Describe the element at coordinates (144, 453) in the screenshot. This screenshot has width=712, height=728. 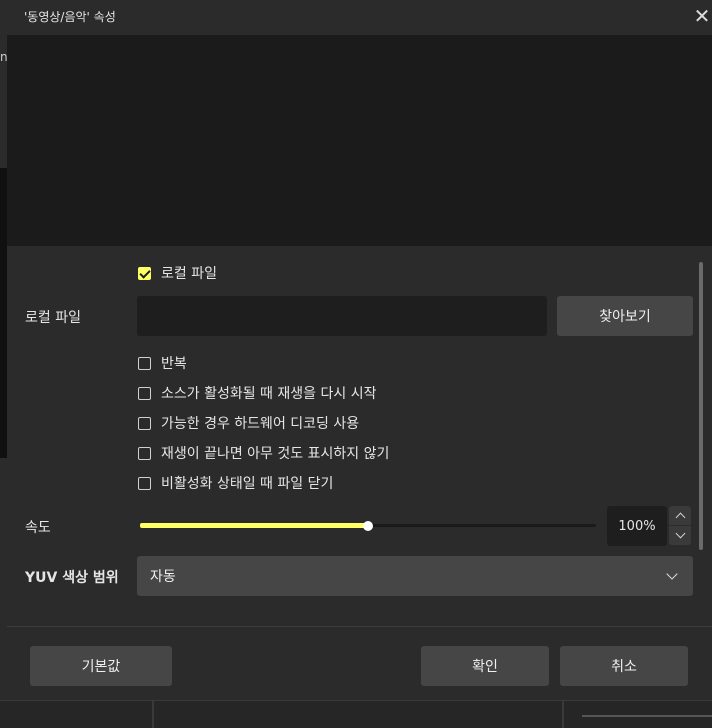
I see `hide-on-end-checkbox` at that location.